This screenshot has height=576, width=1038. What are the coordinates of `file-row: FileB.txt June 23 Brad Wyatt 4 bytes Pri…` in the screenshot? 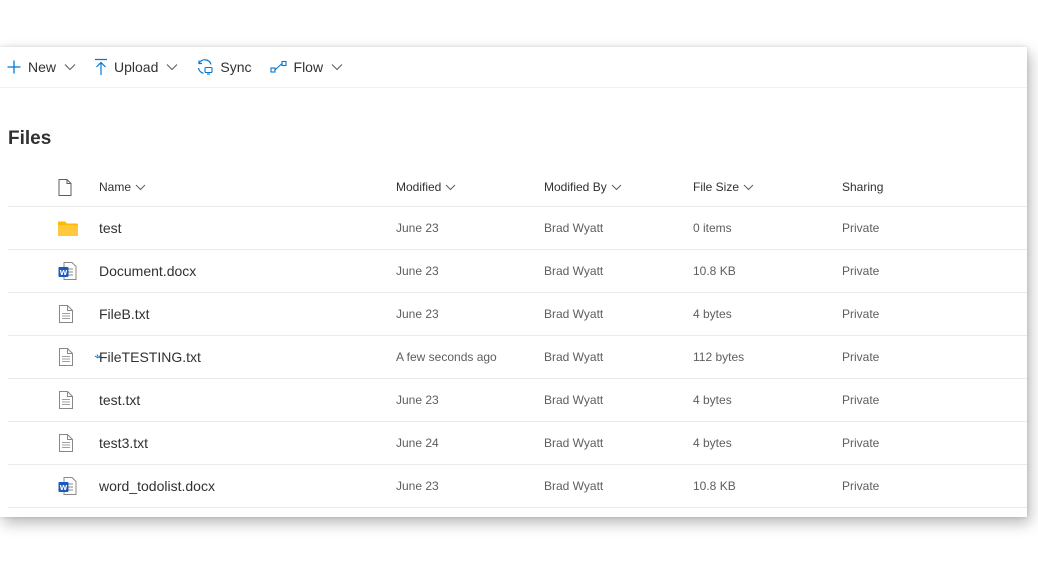 It's located at (517, 313).